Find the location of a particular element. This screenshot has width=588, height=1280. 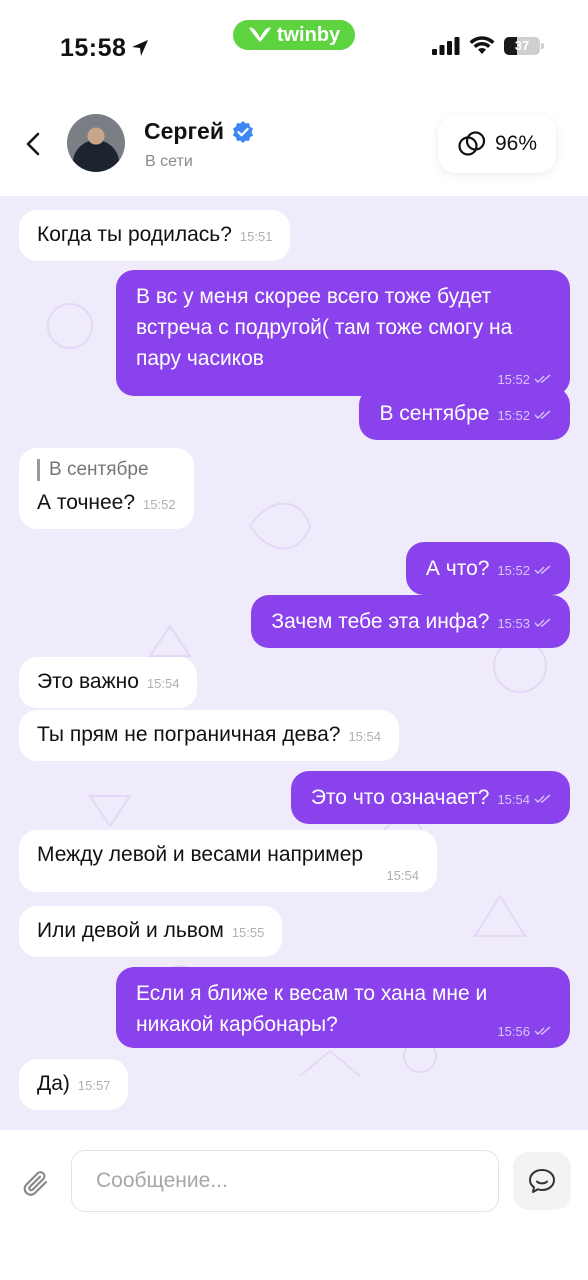

message-text: Зачем тебе эта инфа? is located at coordinates (380, 621).